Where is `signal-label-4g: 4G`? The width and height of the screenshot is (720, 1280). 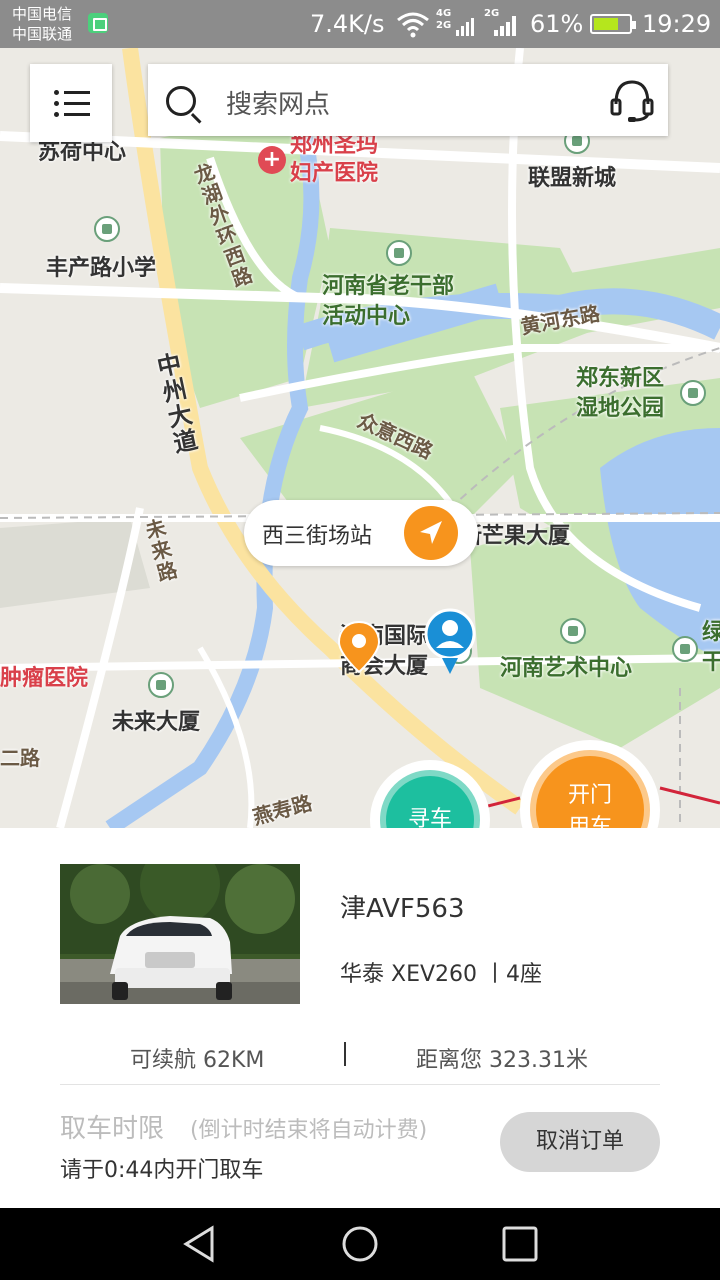 signal-label-4g: 4G is located at coordinates (444, 13).